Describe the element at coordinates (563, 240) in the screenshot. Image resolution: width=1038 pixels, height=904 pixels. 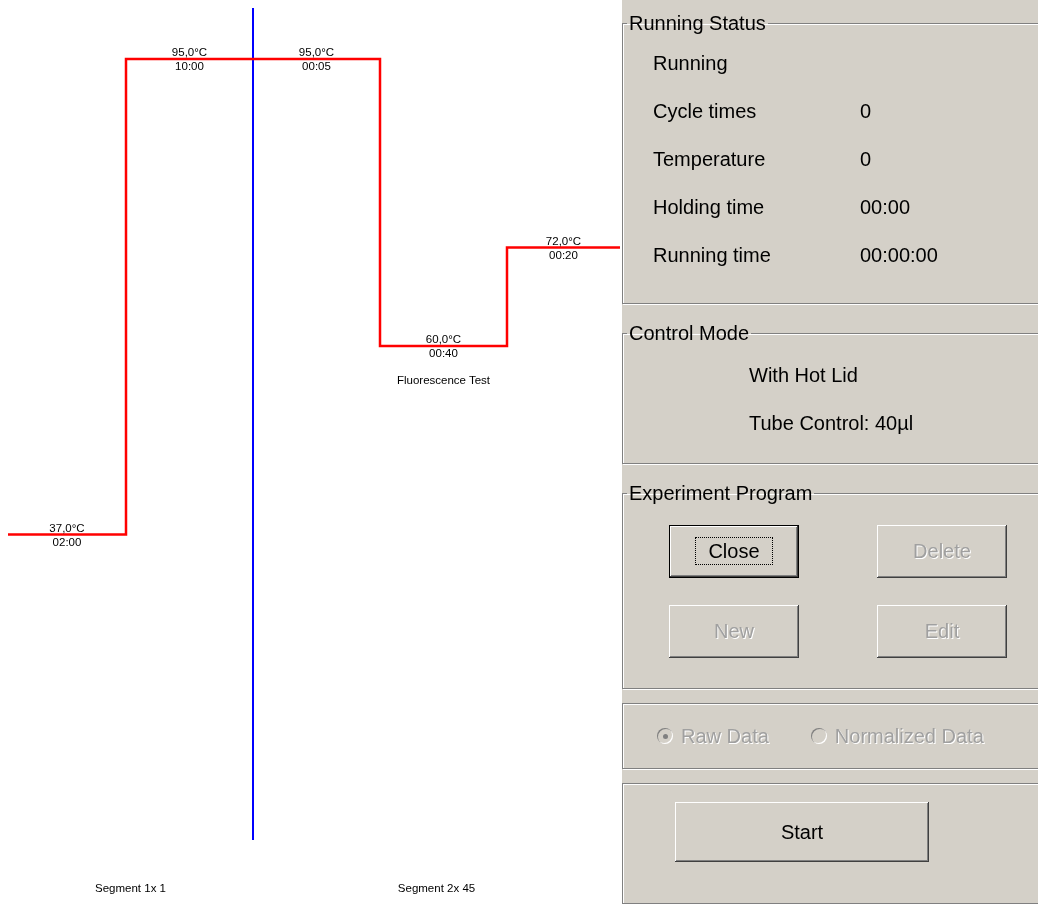
I see `step-temperature: 72,0°C` at that location.